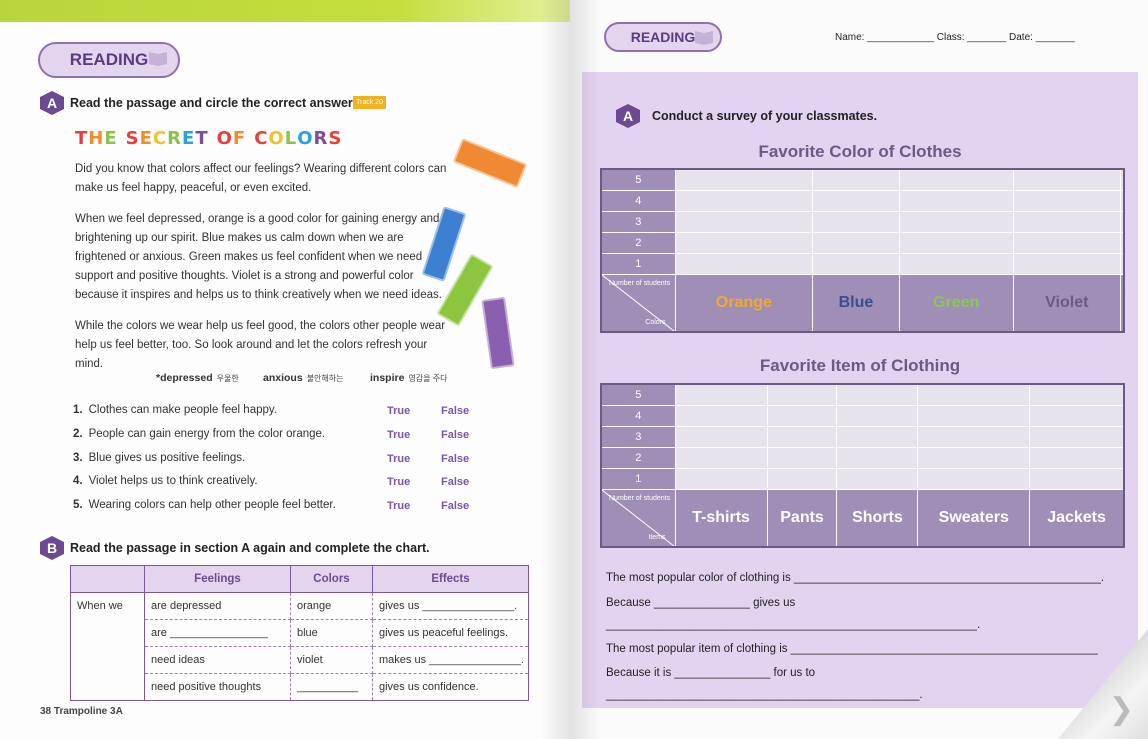 This screenshot has width=1148, height=739. Describe the element at coordinates (1121, 709) in the screenshot. I see `next-page-arrow-icon: ❯` at that location.